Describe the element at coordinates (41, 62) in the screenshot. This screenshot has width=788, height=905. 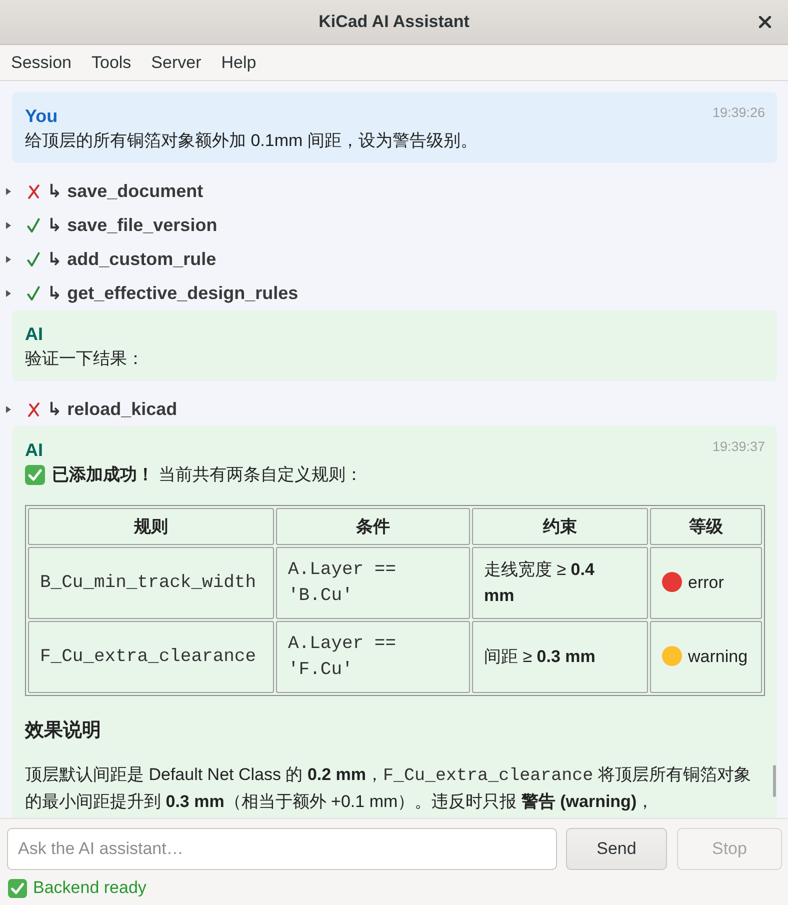
I see `menu-item: Session` at that location.